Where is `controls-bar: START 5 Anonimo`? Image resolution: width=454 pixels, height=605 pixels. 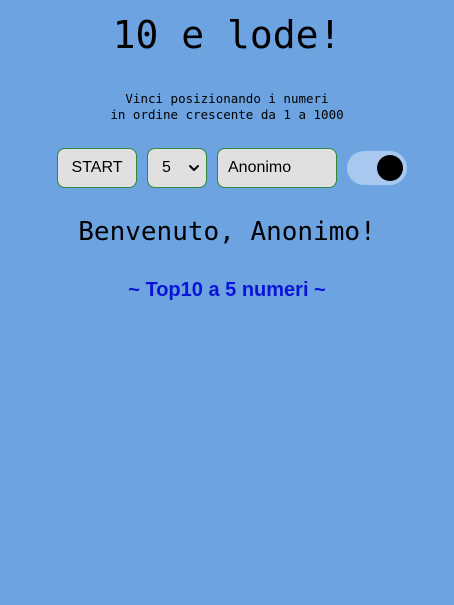 controls-bar: START 5 Anonimo is located at coordinates (227, 168).